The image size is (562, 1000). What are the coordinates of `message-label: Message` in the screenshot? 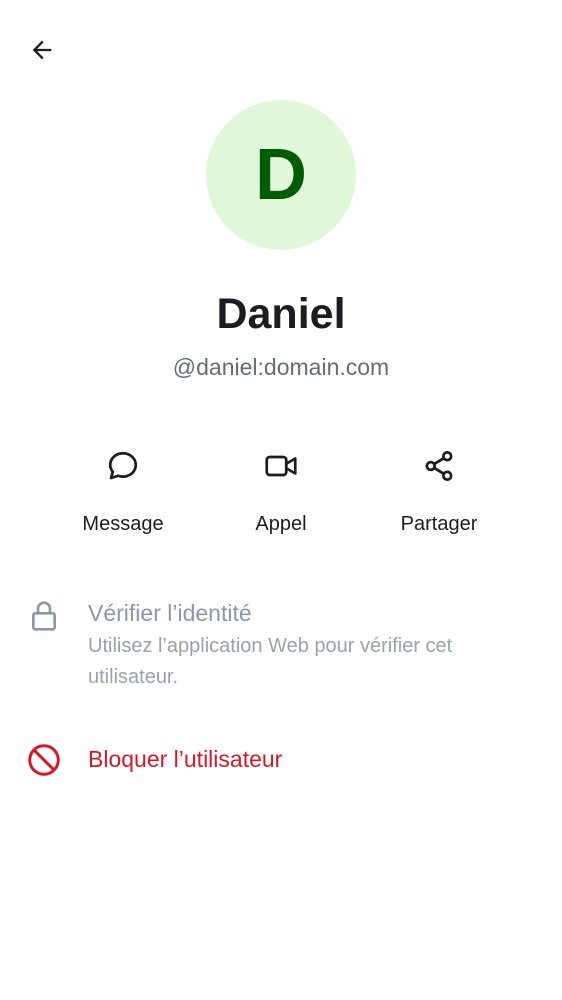 It's located at (123, 524).